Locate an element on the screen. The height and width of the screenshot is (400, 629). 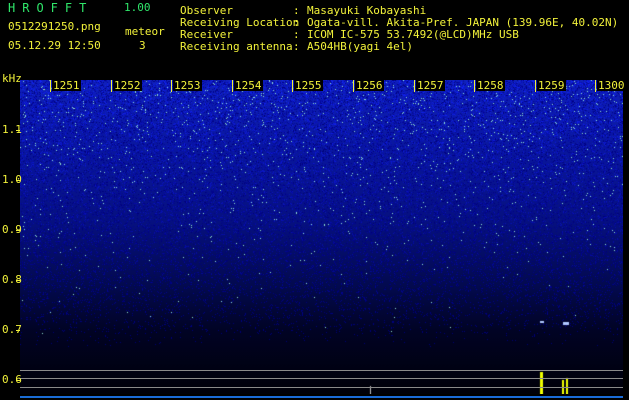
x-tick-label: 1258 is located at coordinates (490, 85).